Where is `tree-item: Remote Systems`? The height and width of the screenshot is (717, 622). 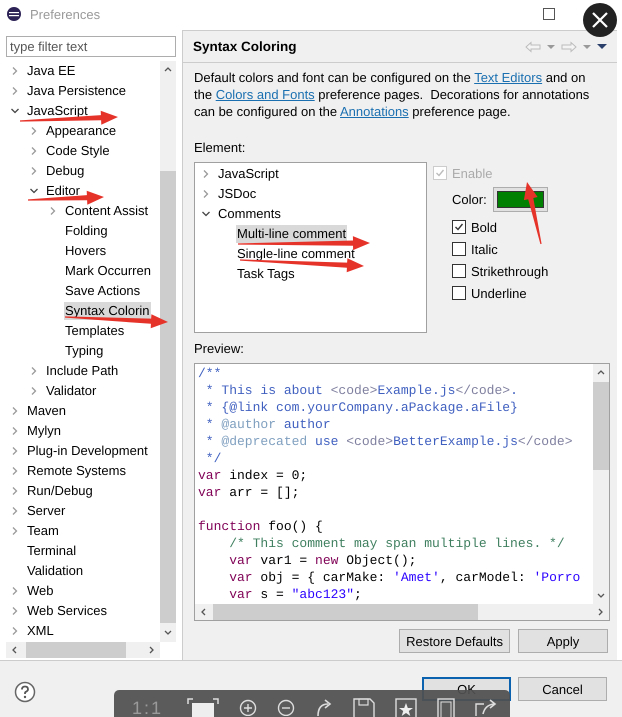
tree-item: Remote Systems is located at coordinates (76, 471).